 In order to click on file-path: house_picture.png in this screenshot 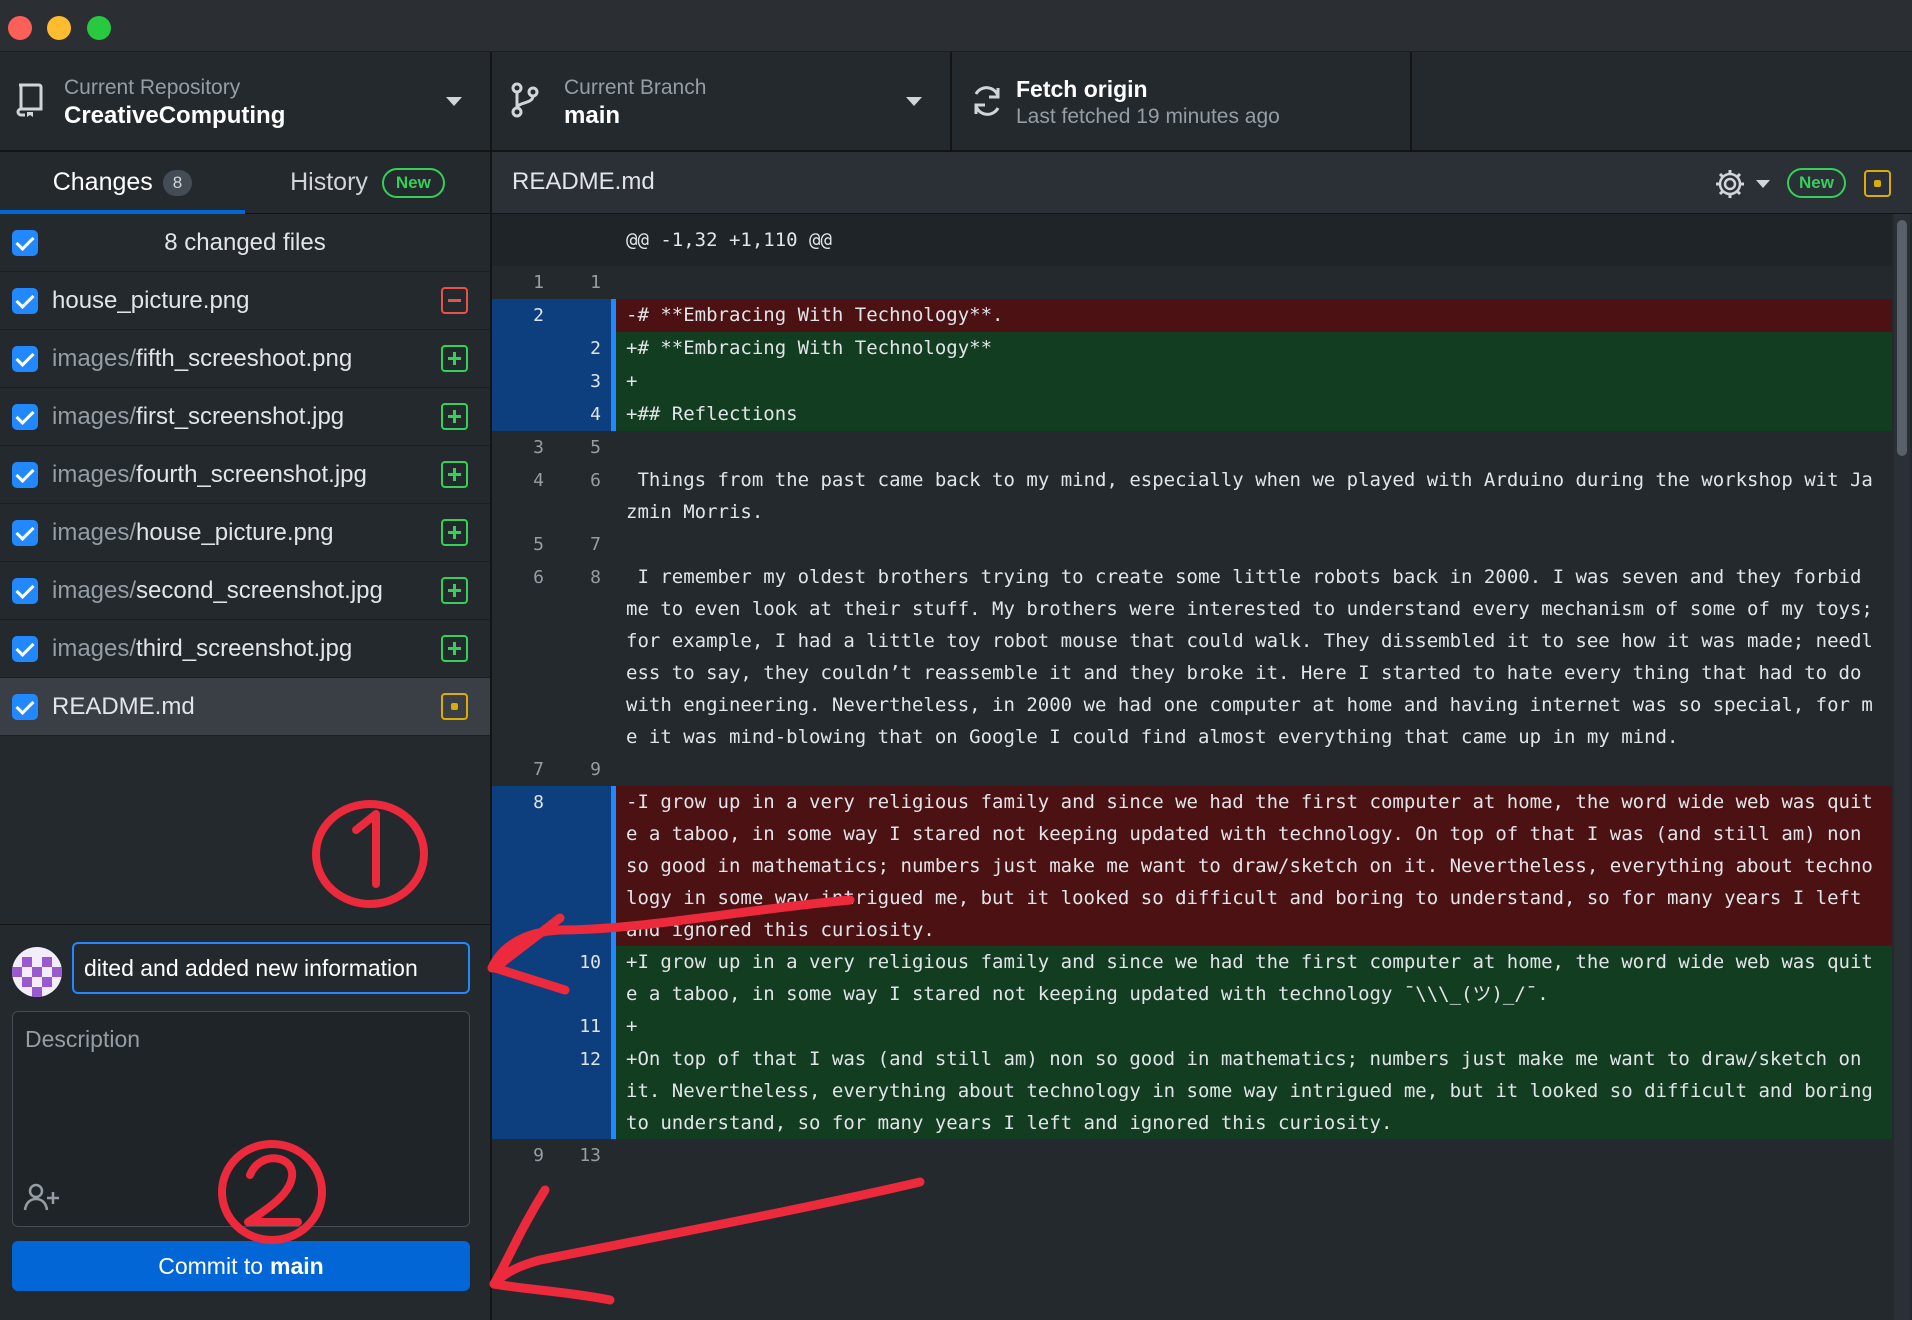, I will do `click(150, 301)`.